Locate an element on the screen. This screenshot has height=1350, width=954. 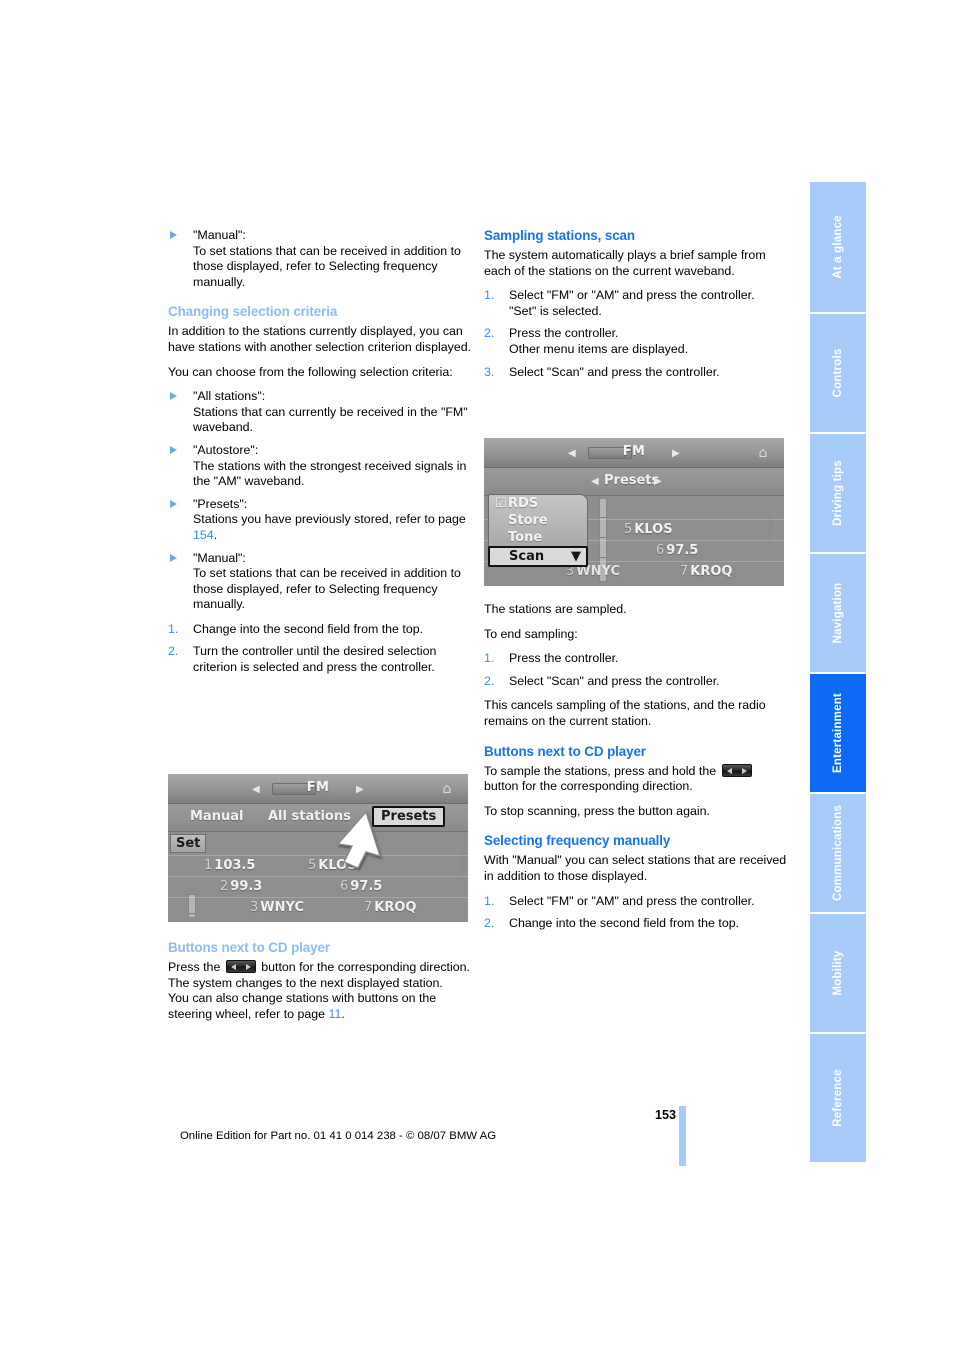
paragraph: To end sampling: is located at coordinates (531, 633).